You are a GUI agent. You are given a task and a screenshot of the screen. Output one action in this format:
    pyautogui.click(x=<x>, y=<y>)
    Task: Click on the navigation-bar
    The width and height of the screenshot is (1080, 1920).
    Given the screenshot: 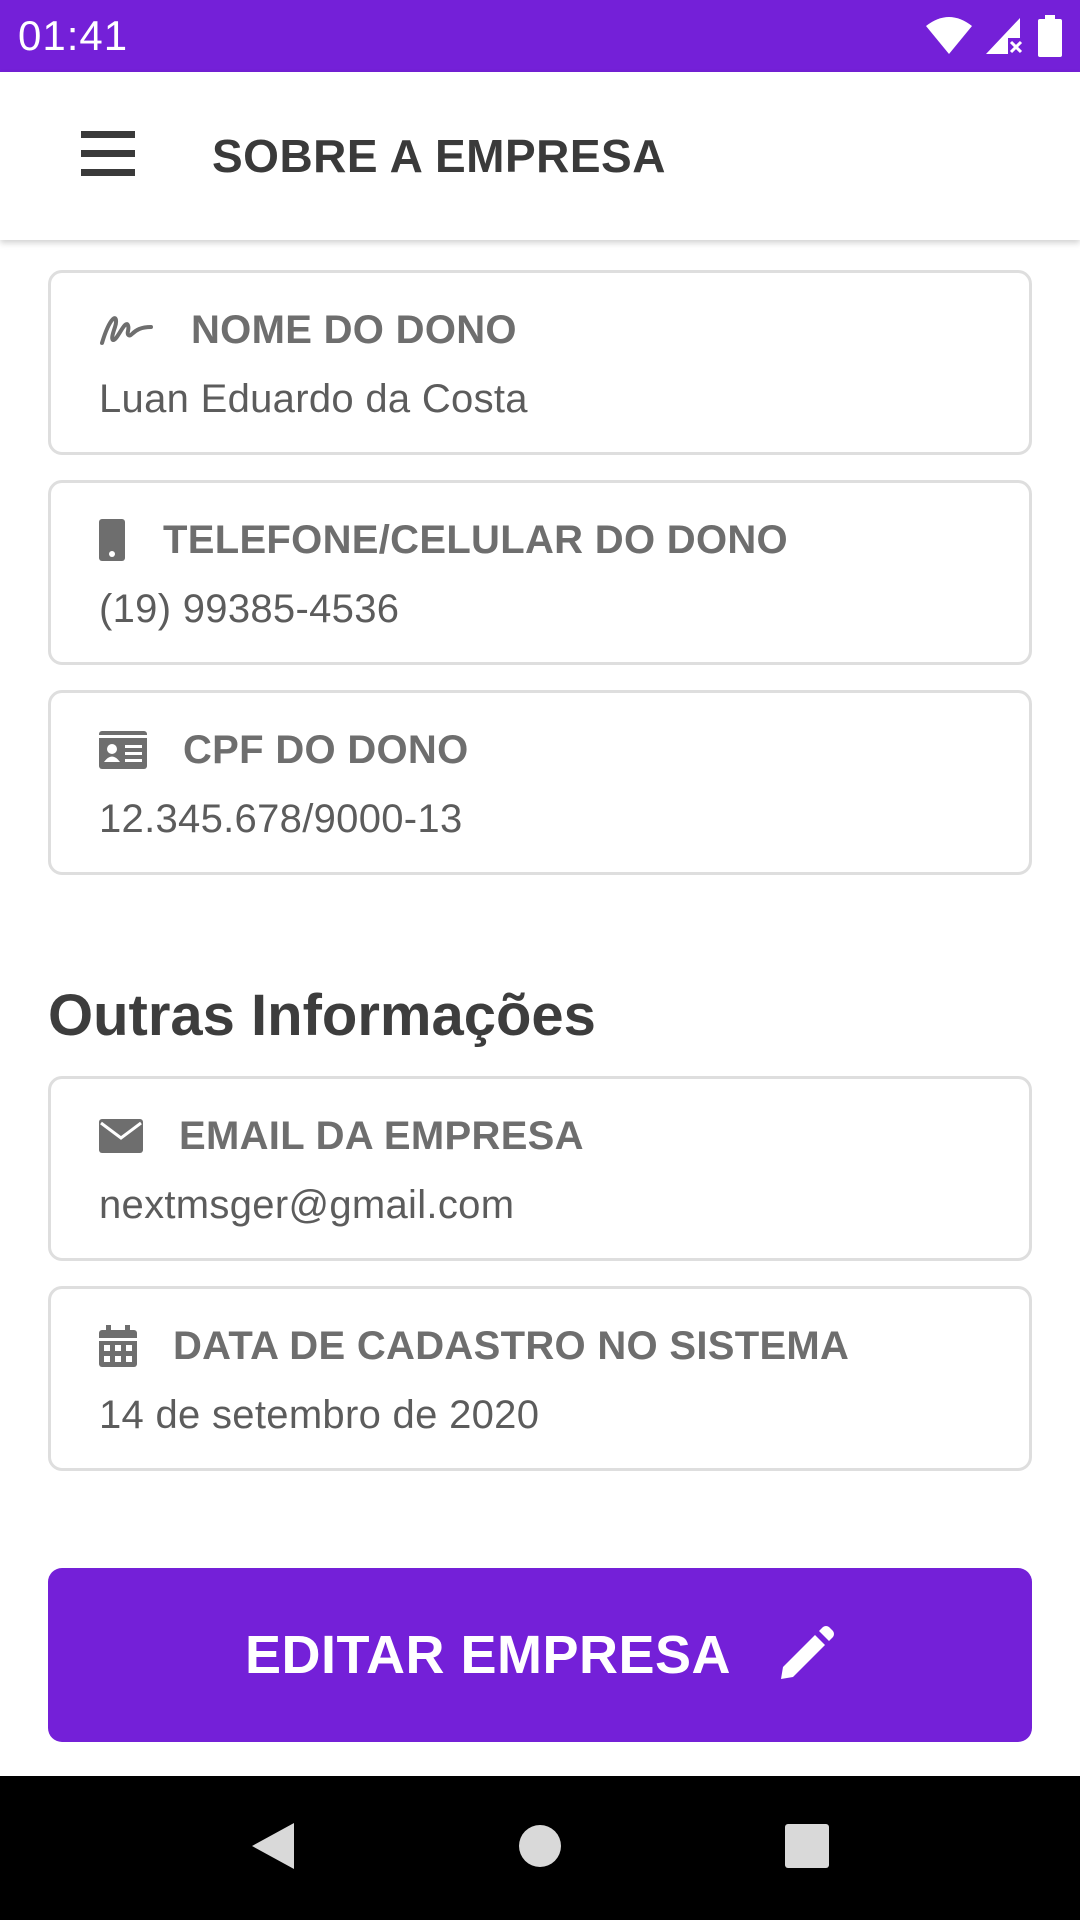 What is the action you would take?
    pyautogui.click(x=540, y=1848)
    